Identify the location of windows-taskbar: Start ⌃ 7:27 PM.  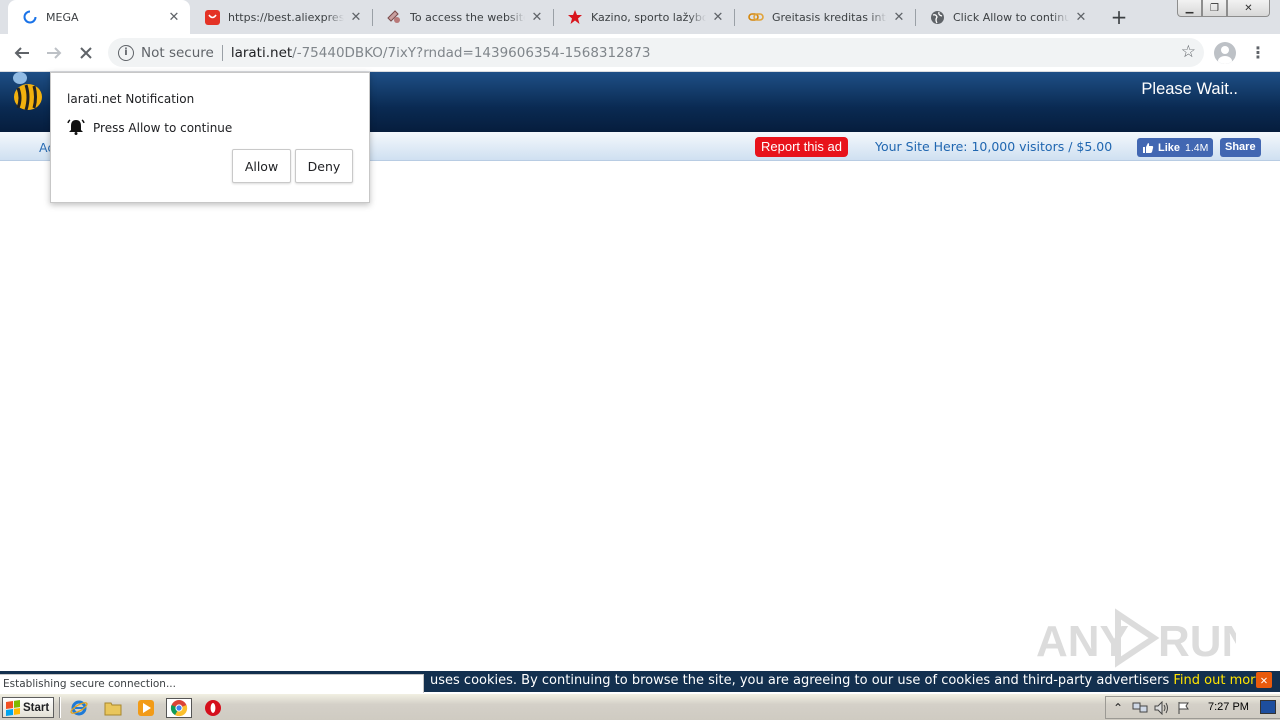
(640, 706).